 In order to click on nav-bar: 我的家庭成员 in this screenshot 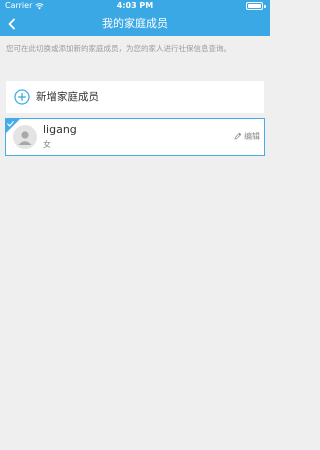, I will do `click(135, 24)`.